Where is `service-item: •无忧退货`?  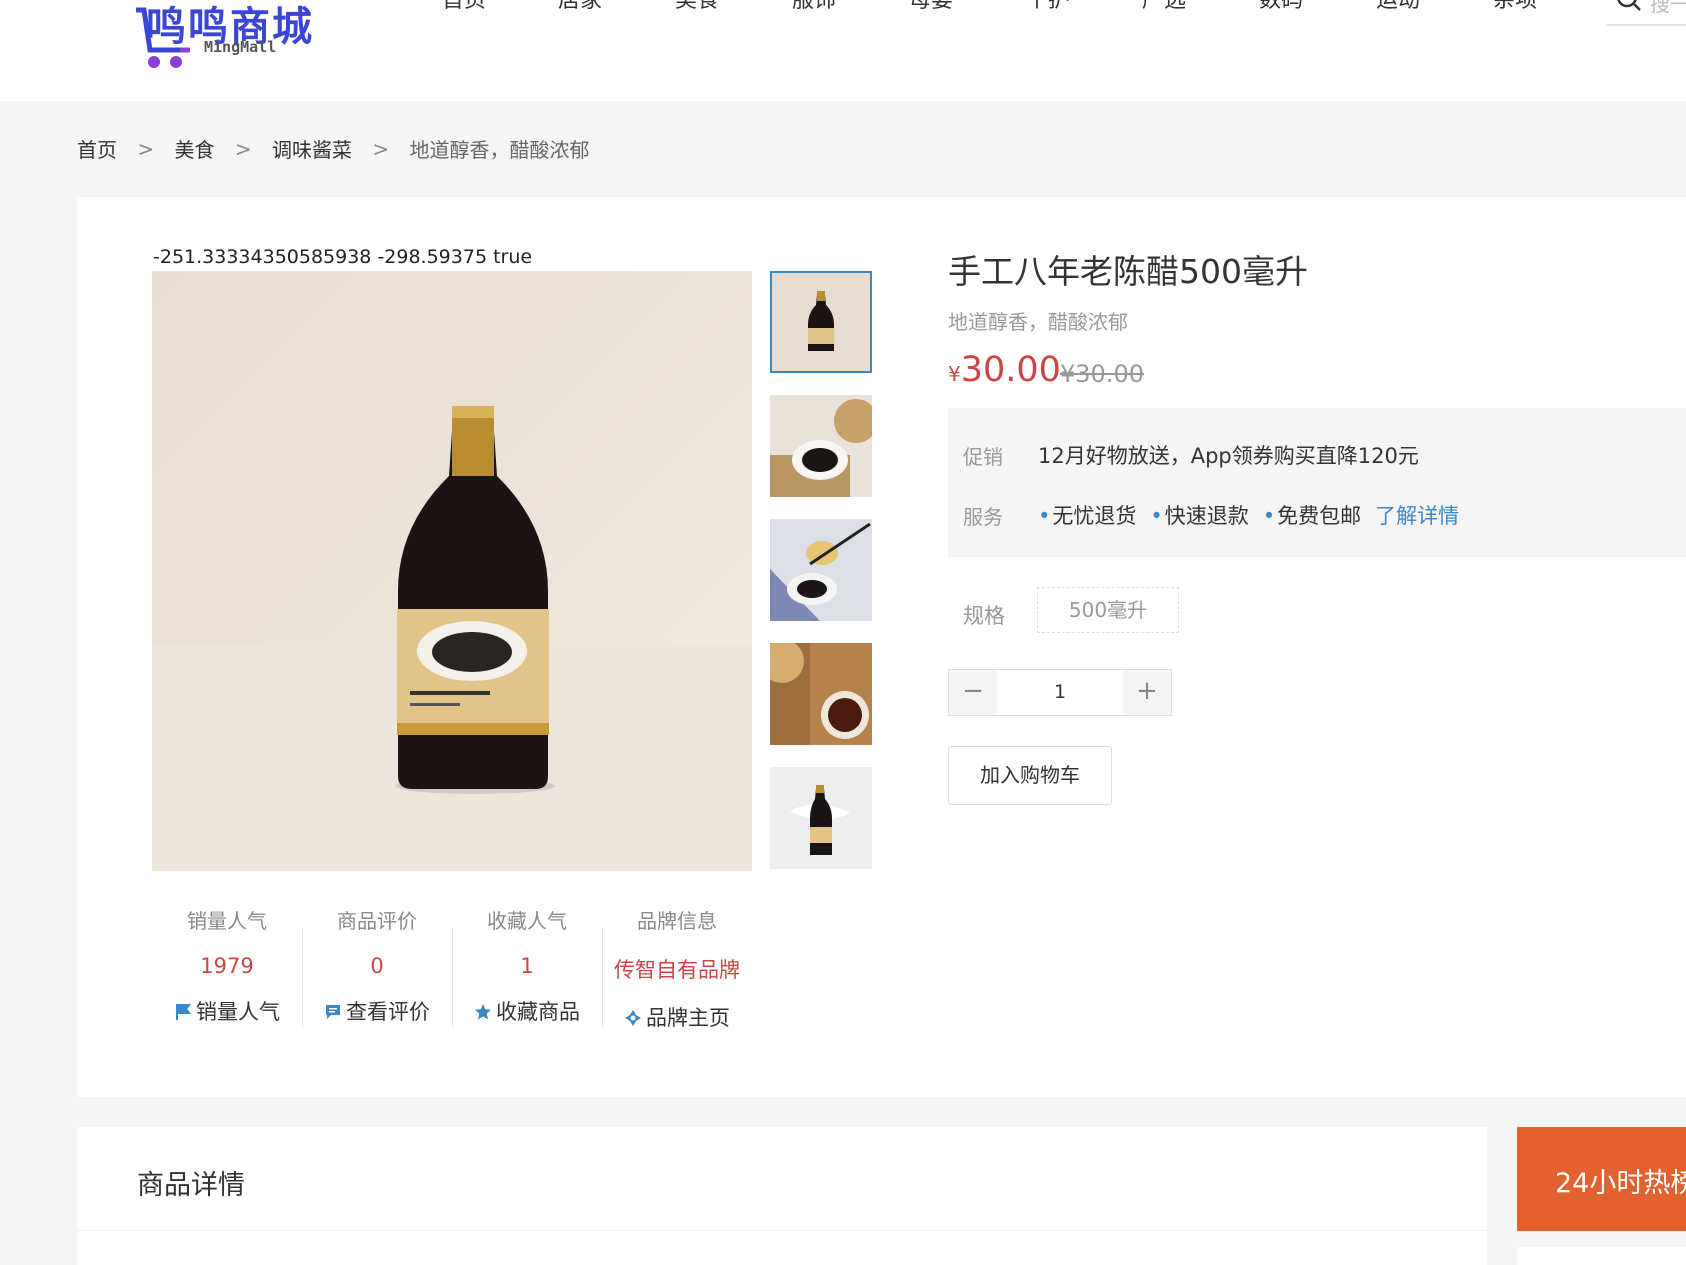 service-item: •无忧退货 is located at coordinates (1087, 516).